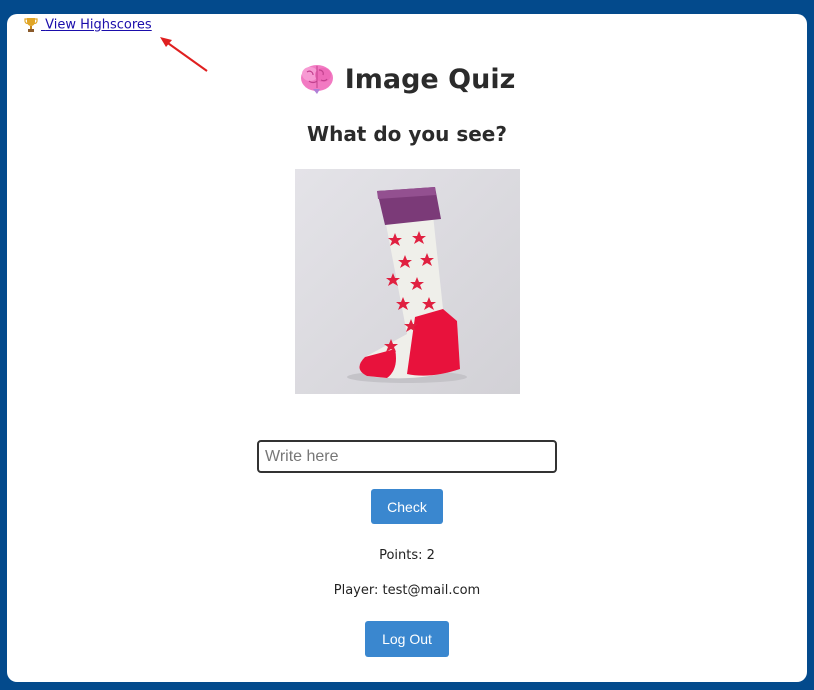 This screenshot has height=690, width=814. What do you see at coordinates (32, 25) in the screenshot?
I see `trophy-icon` at bounding box center [32, 25].